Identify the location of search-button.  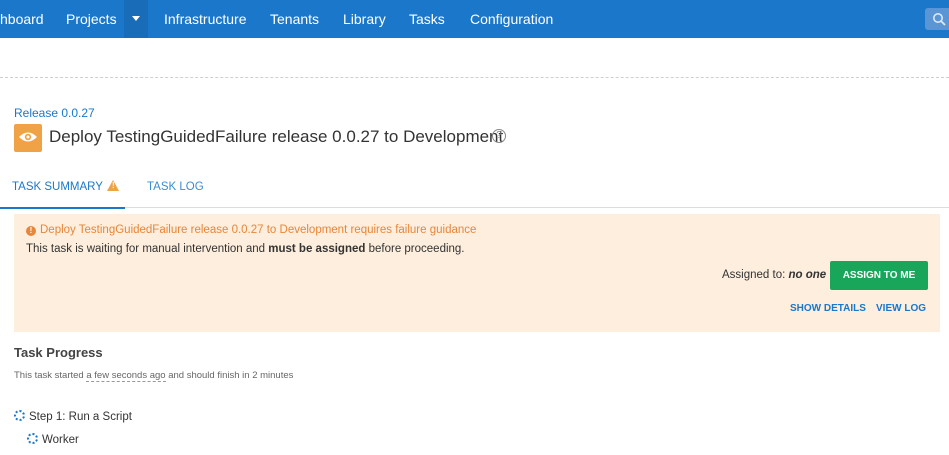
(937, 19).